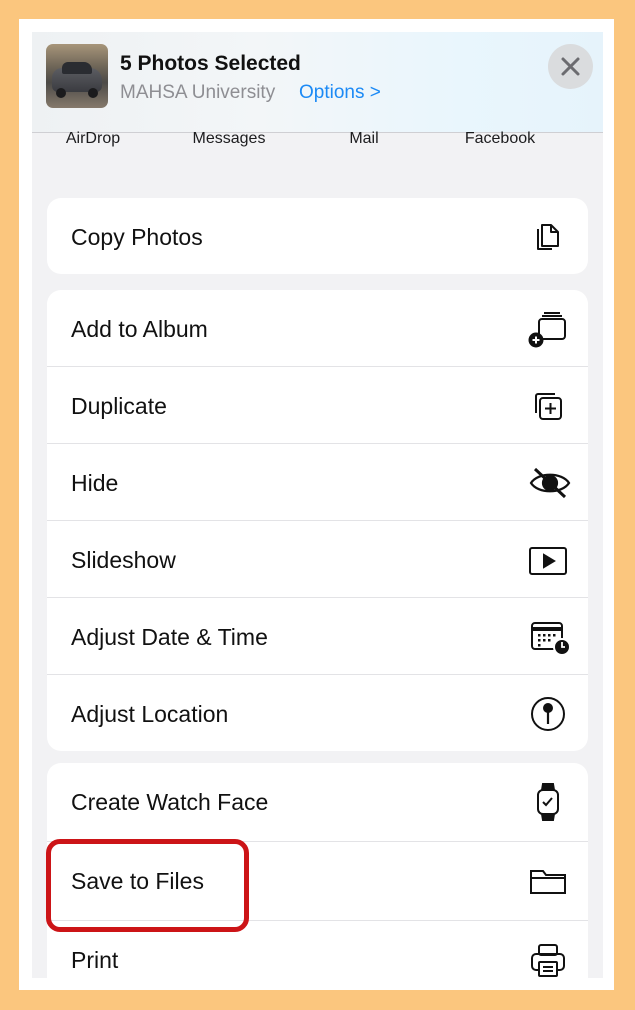 This screenshot has width=635, height=1010. What do you see at coordinates (169, 637) in the screenshot?
I see `action-label: Adjust Date & Time` at bounding box center [169, 637].